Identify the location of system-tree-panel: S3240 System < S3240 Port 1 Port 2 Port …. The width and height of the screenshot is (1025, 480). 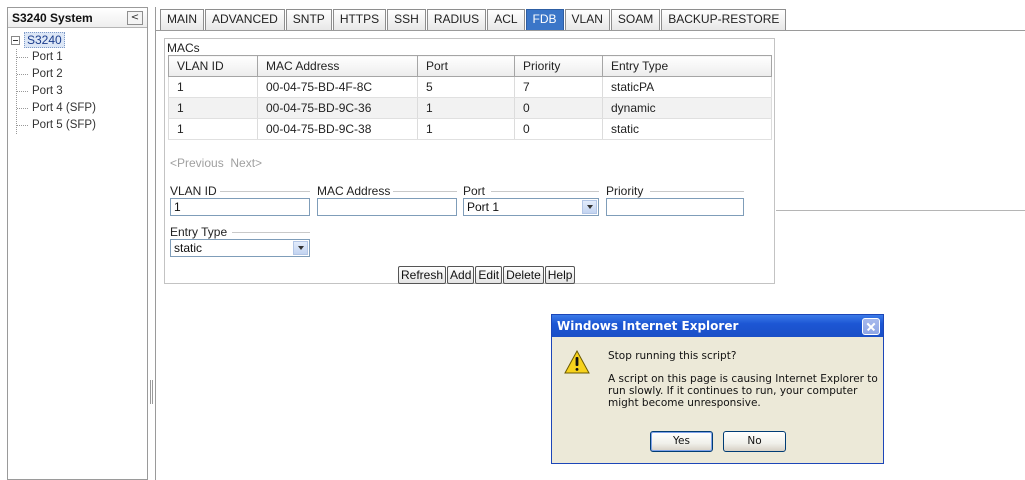
(77, 243).